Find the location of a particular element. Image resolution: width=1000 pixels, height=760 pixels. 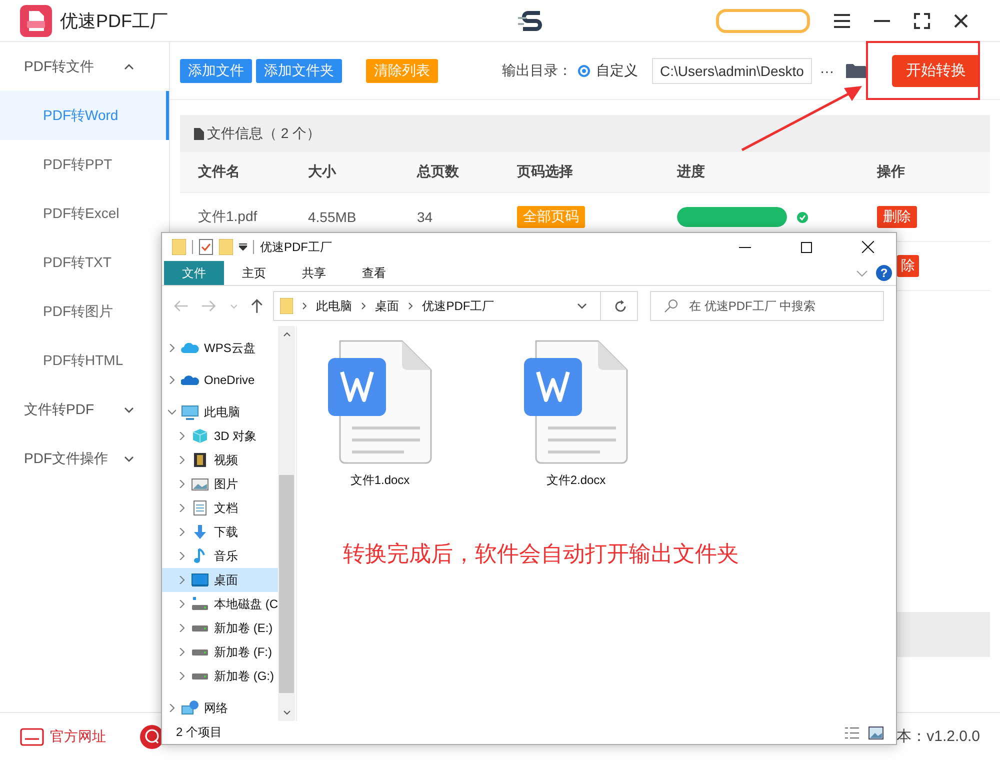

website-icon is located at coordinates (32, 737).